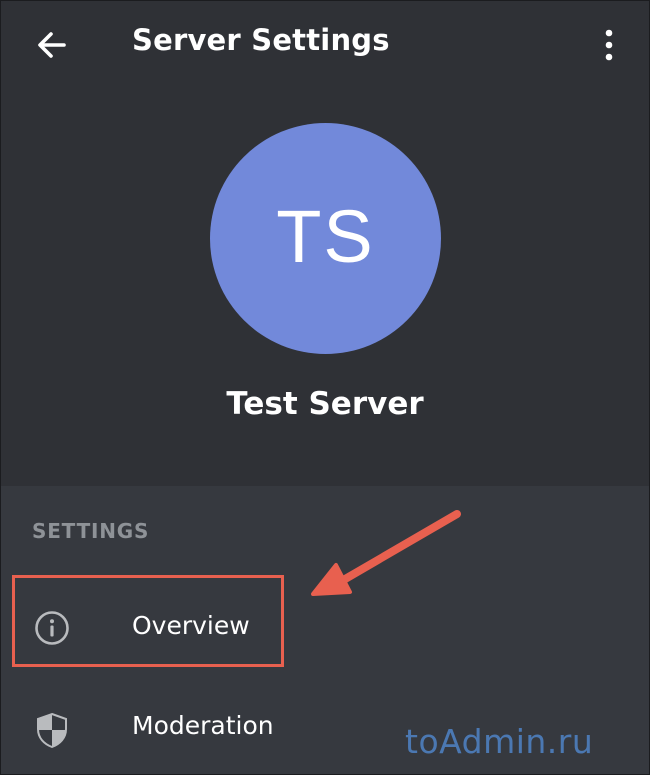  What do you see at coordinates (203, 725) in the screenshot?
I see `menu-item-label: Moderation` at bounding box center [203, 725].